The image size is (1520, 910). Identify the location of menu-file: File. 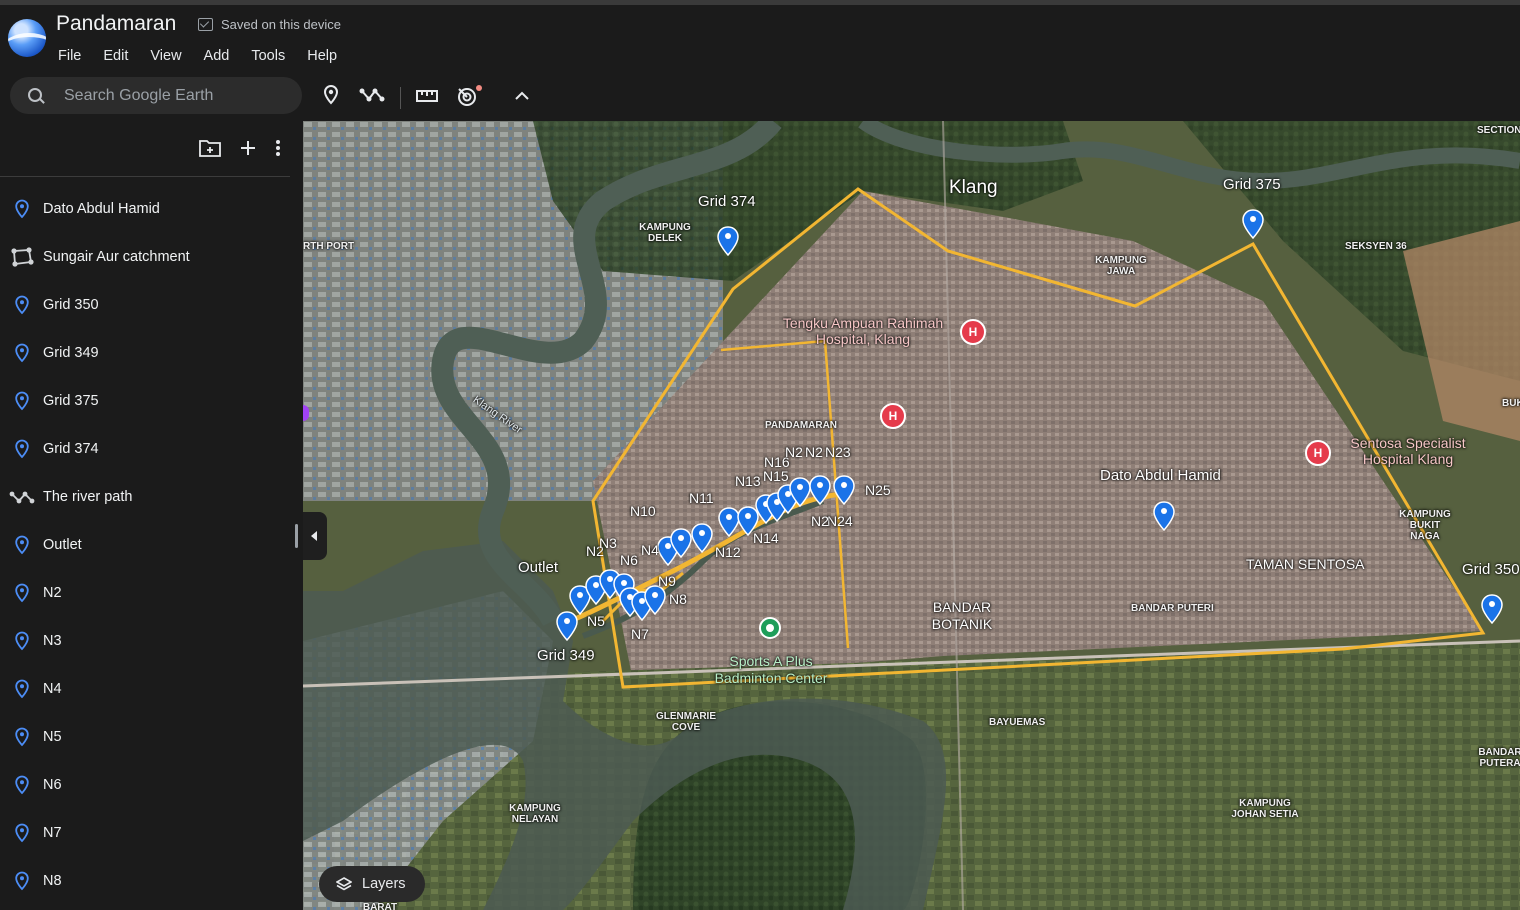
(69, 56).